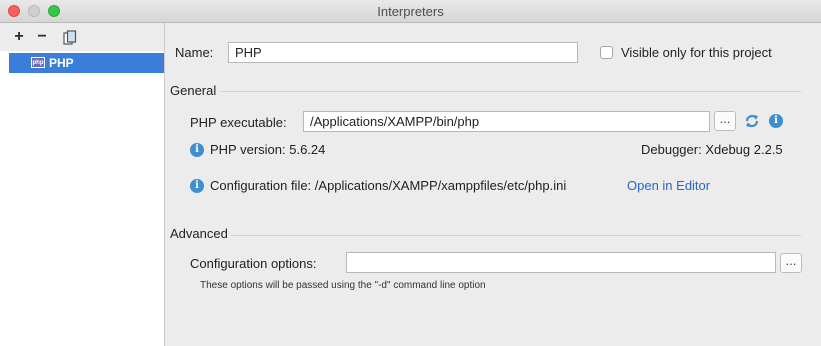 Image resolution: width=821 pixels, height=346 pixels. Describe the element at coordinates (194, 52) in the screenshot. I see `name-label: Name:` at that location.